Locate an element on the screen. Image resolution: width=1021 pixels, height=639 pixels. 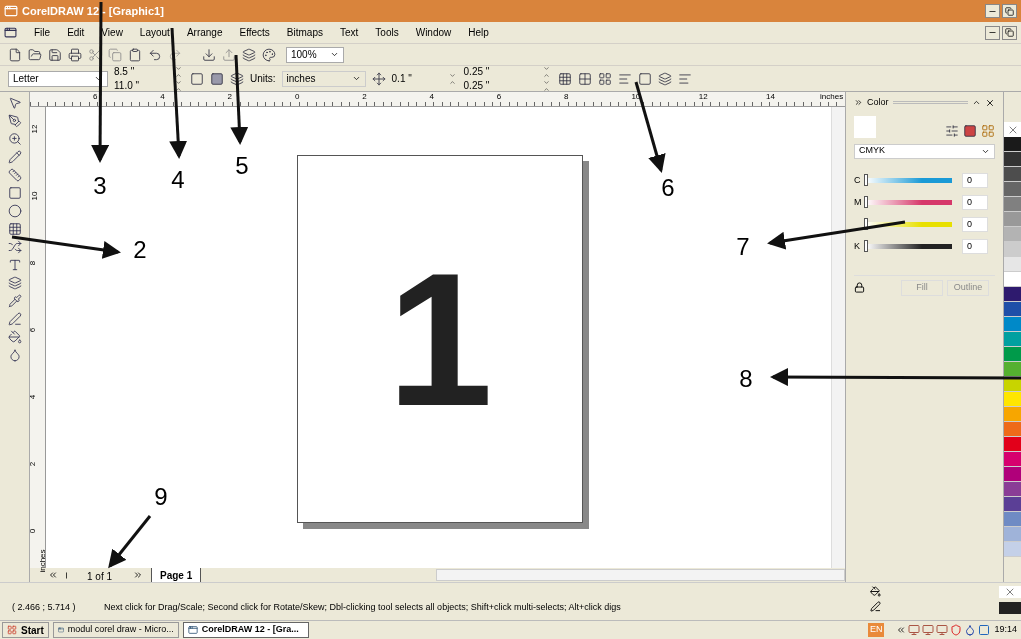
color-viewer-icon is located at coordinates (970, 130).